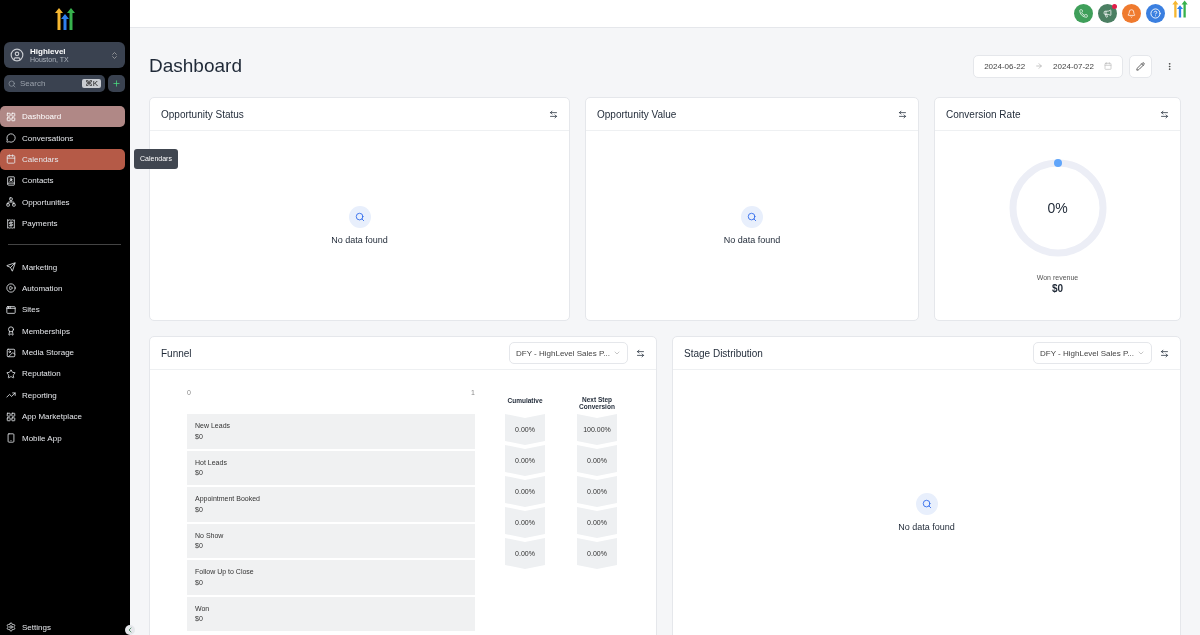 The height and width of the screenshot is (635, 1200). I want to click on help-icon, so click(1155, 13).